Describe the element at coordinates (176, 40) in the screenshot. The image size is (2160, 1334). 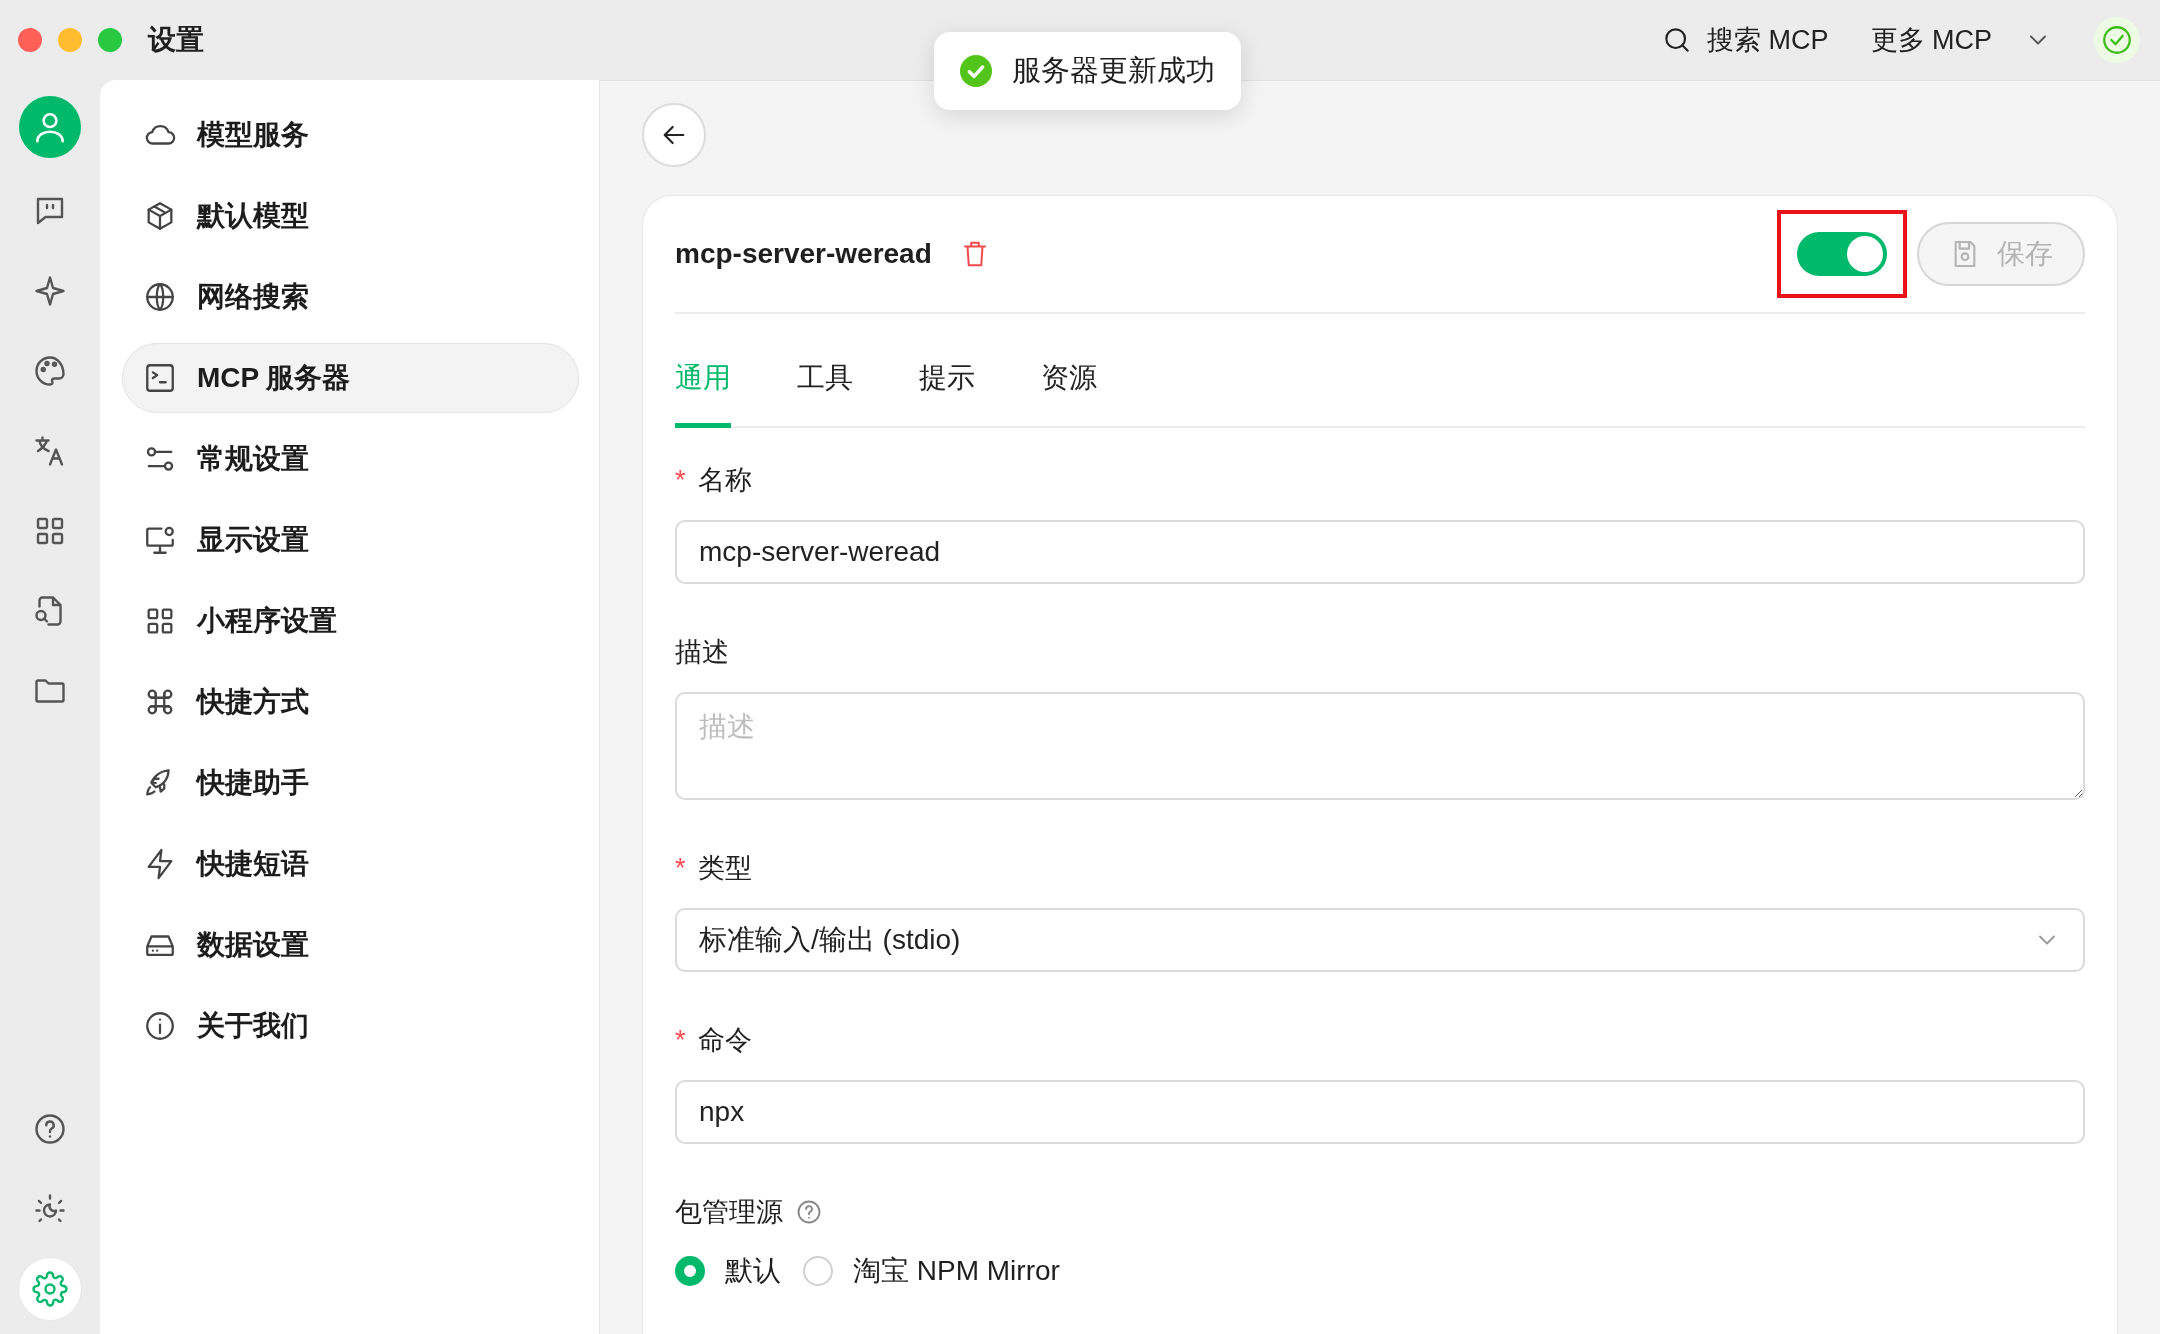
I see `window-title: 设置` at that location.